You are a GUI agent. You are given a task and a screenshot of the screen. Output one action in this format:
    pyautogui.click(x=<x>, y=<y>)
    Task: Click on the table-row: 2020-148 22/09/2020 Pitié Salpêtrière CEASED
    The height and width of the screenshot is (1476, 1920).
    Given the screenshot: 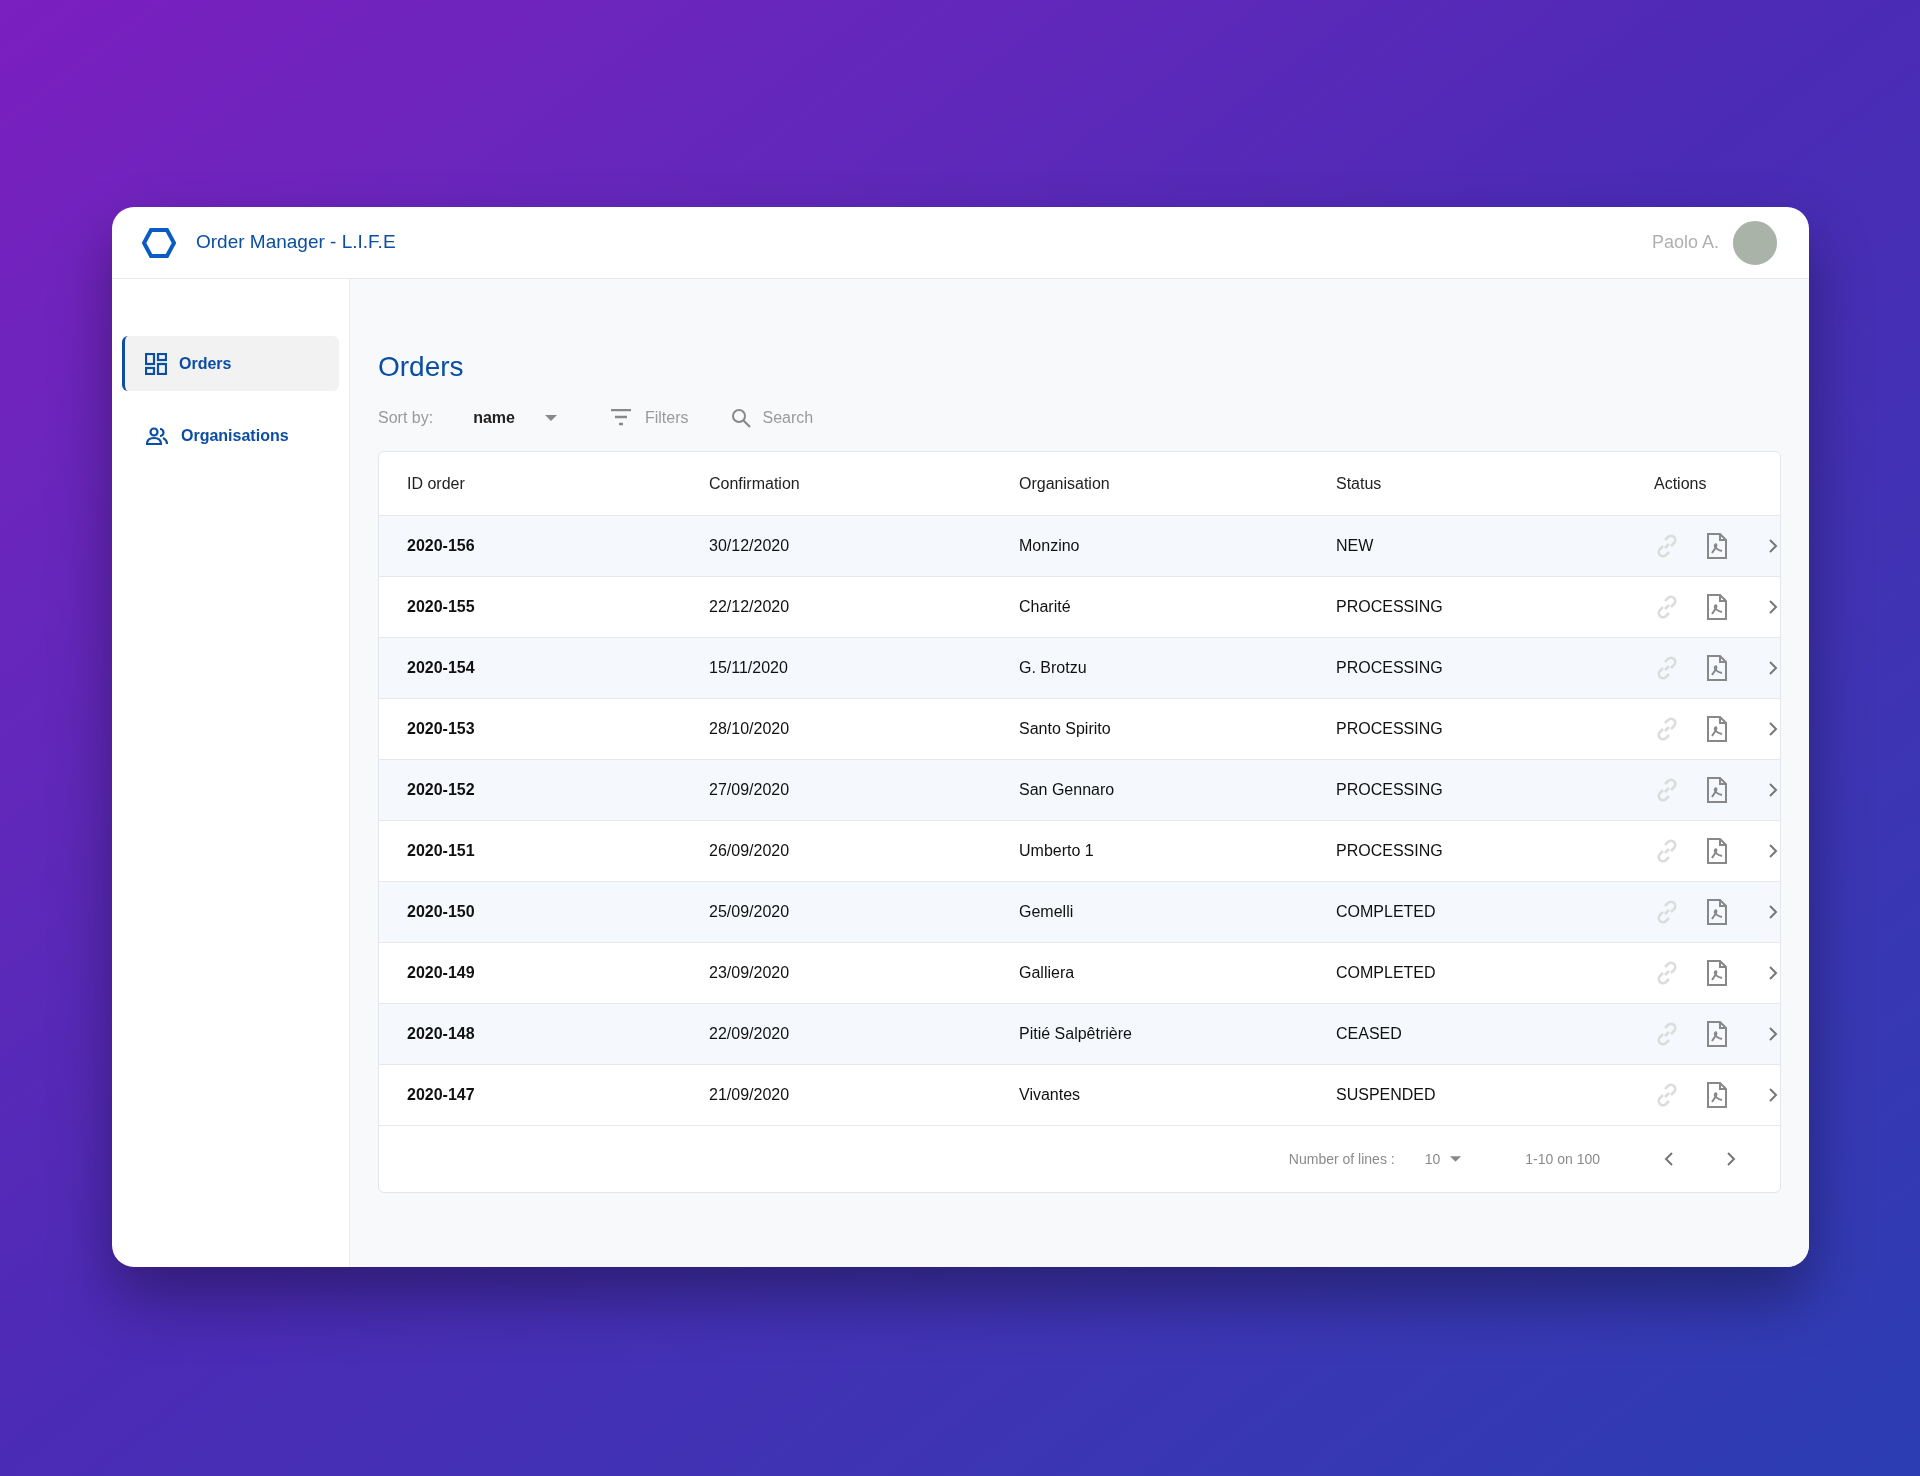 What is the action you would take?
    pyautogui.click(x=1079, y=1034)
    